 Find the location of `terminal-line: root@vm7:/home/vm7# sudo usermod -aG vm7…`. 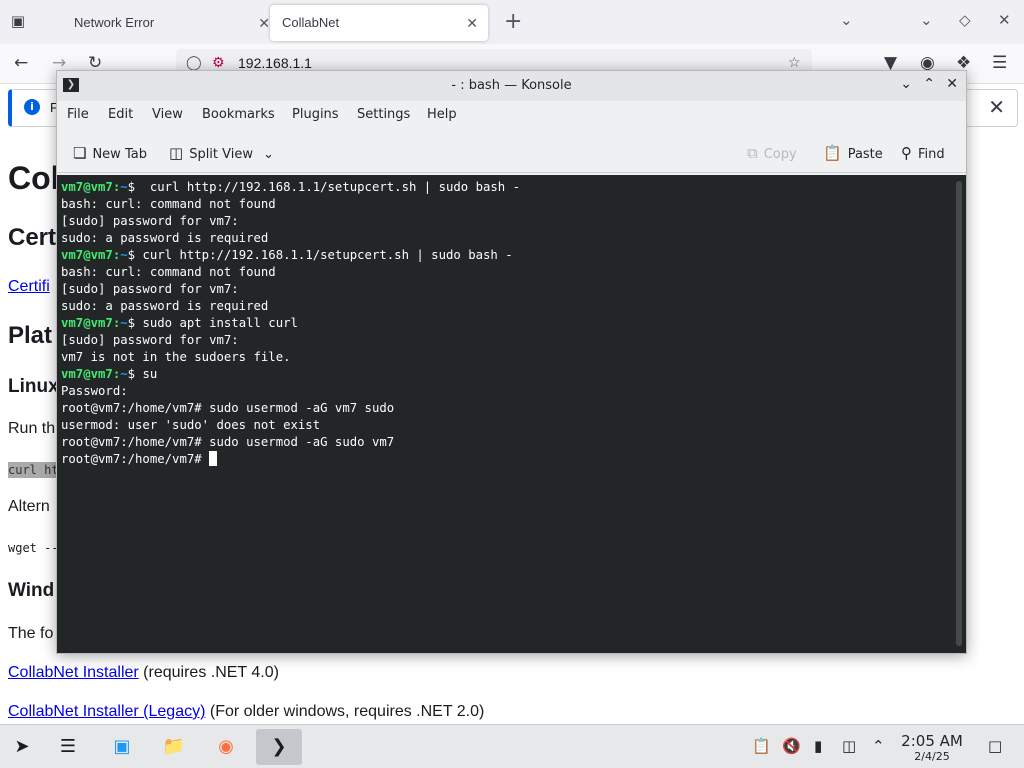

terminal-line: root@vm7:/home/vm7# sudo usermod -aG vm7… is located at coordinates (511, 408).